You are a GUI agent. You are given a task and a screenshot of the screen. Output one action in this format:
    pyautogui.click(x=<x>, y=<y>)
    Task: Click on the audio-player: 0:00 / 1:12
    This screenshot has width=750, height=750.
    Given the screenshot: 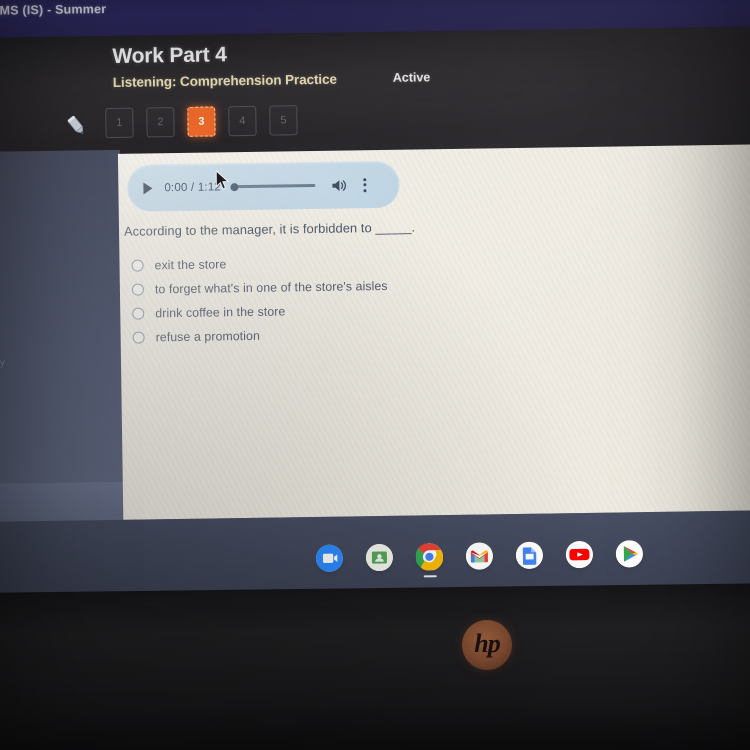 What is the action you would take?
    pyautogui.click(x=263, y=186)
    